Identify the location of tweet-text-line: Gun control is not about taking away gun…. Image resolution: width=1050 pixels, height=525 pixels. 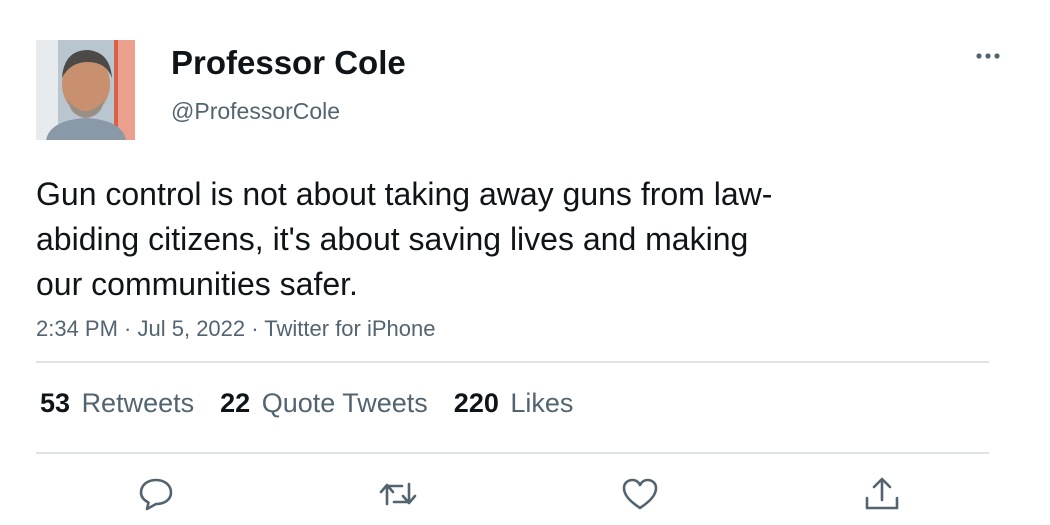
(404, 194).